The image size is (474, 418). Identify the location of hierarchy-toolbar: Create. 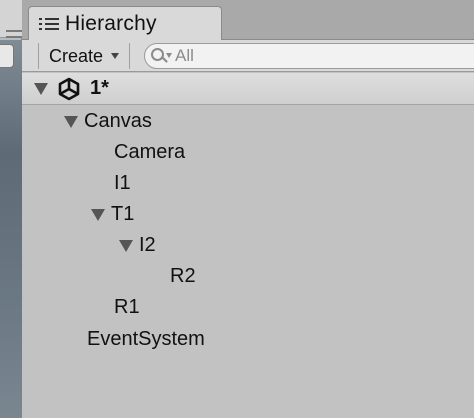
(248, 56).